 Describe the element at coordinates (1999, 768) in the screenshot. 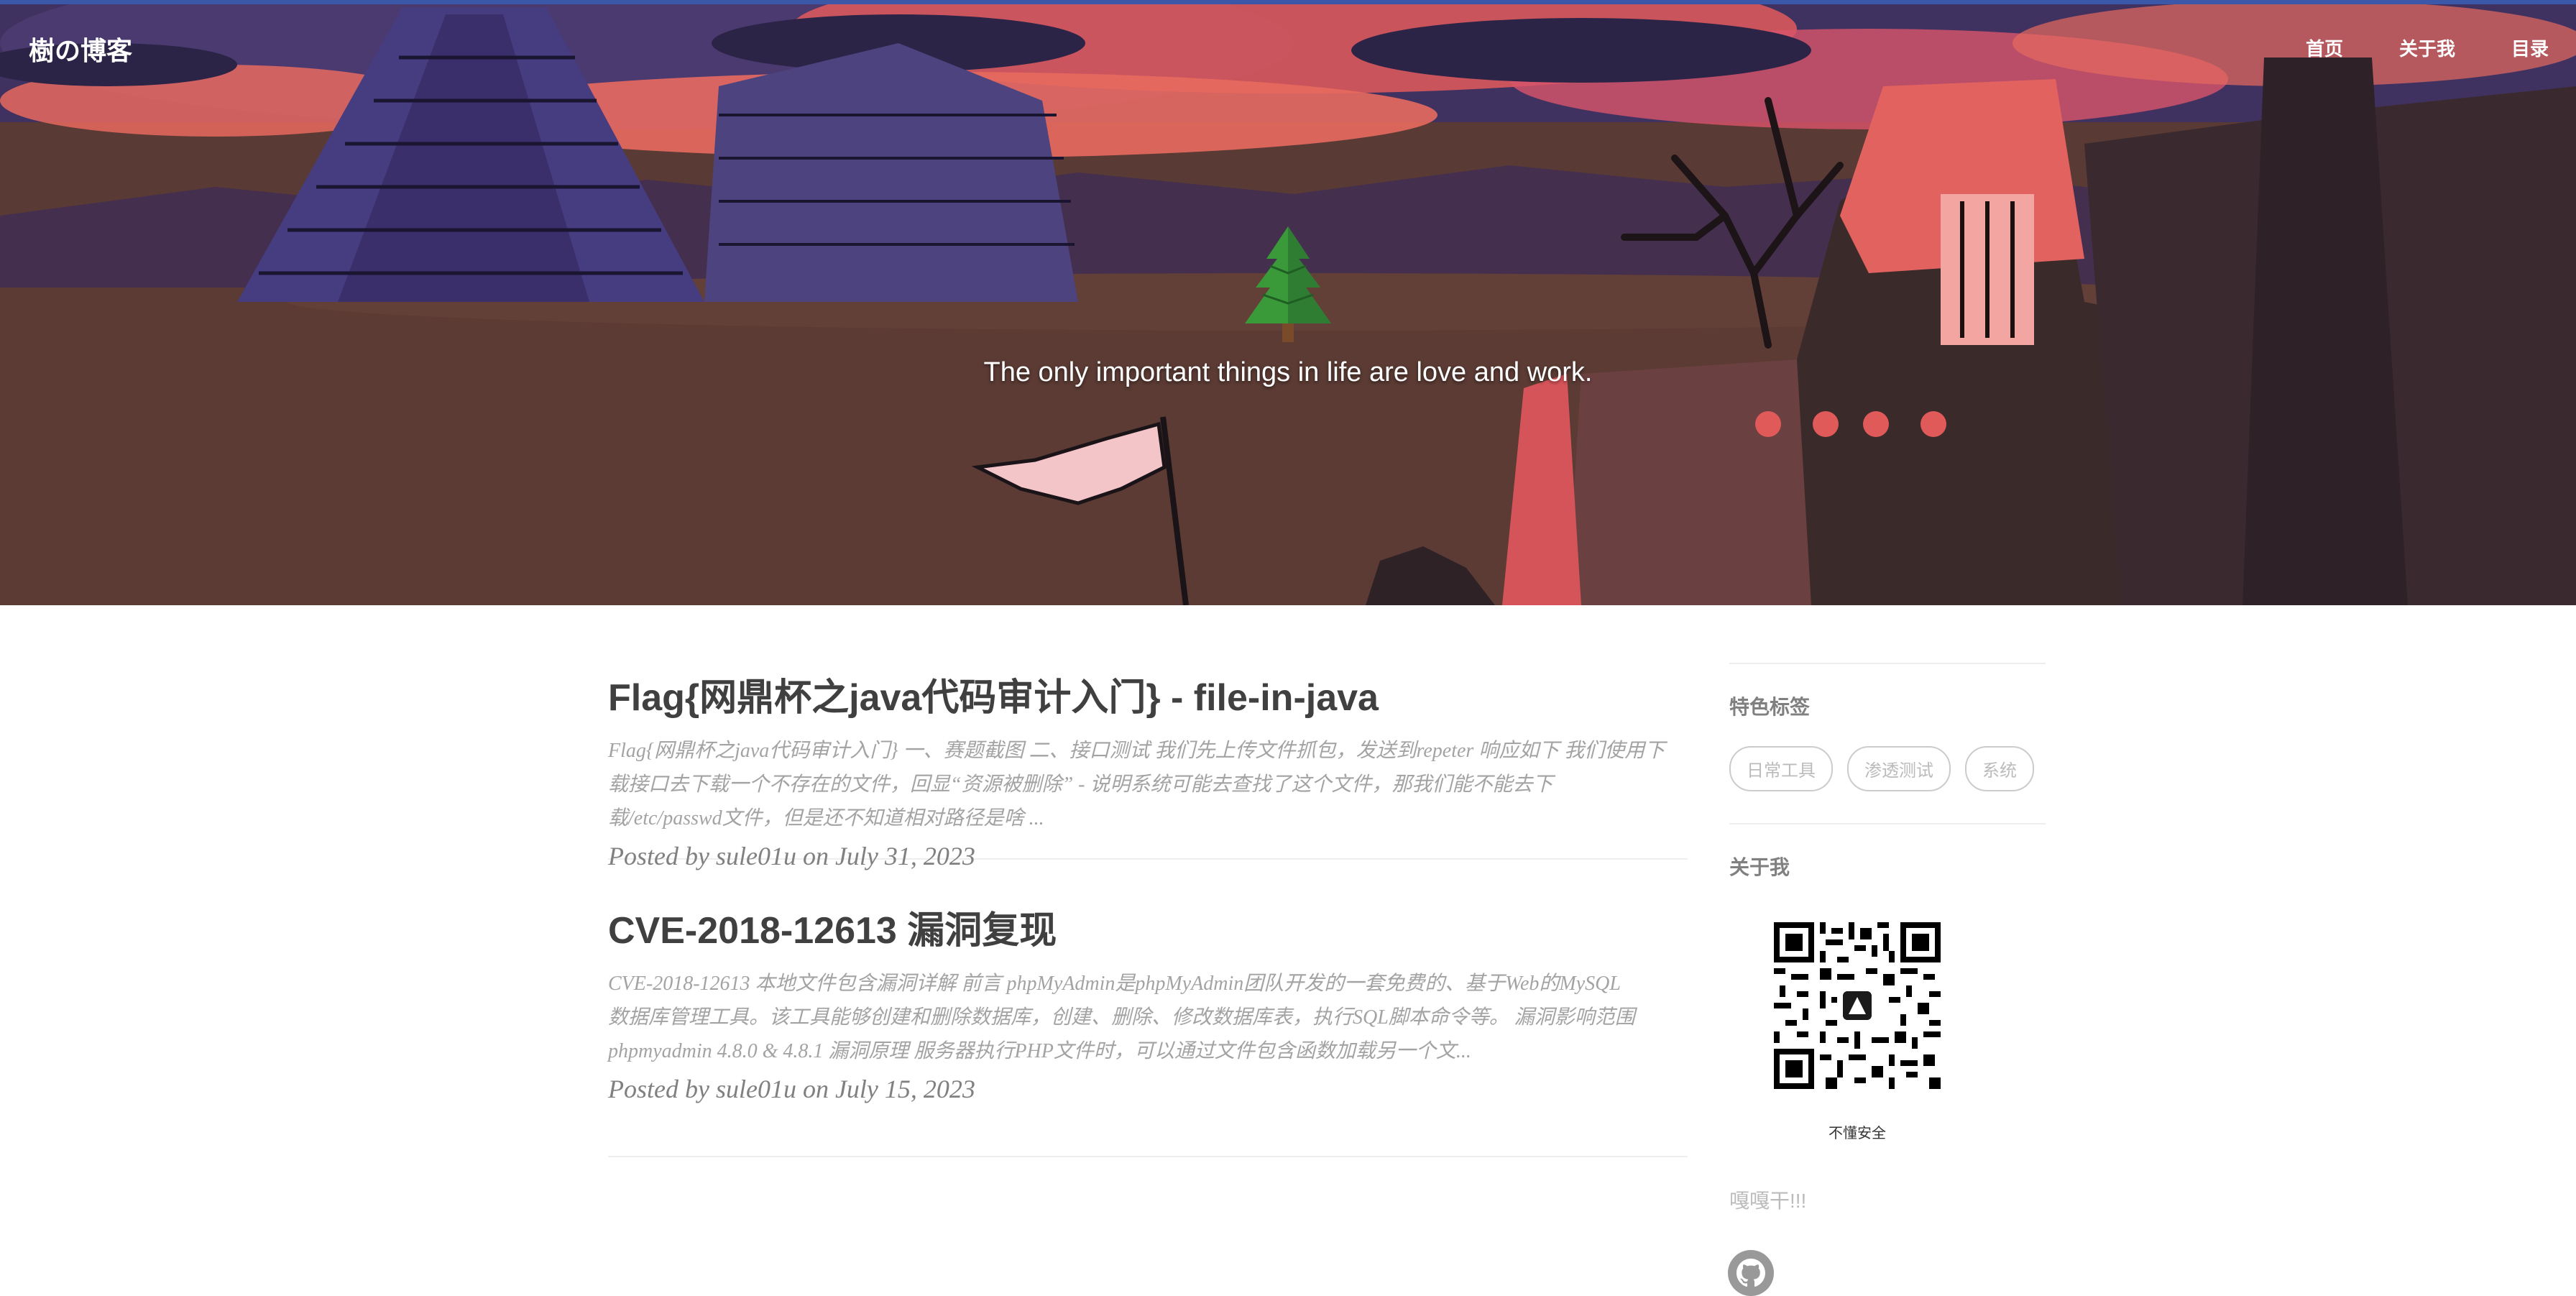

I see `tag-system: 系统` at that location.